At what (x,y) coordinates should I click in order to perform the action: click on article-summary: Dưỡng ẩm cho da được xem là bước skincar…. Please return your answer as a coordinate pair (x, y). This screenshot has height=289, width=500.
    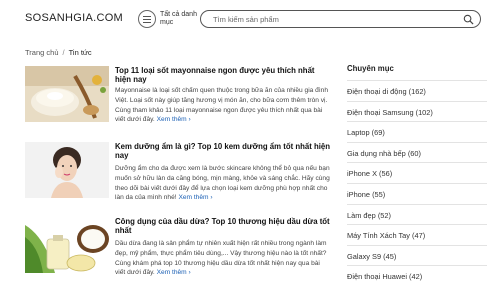
    Looking at the image, I should click on (222, 183).